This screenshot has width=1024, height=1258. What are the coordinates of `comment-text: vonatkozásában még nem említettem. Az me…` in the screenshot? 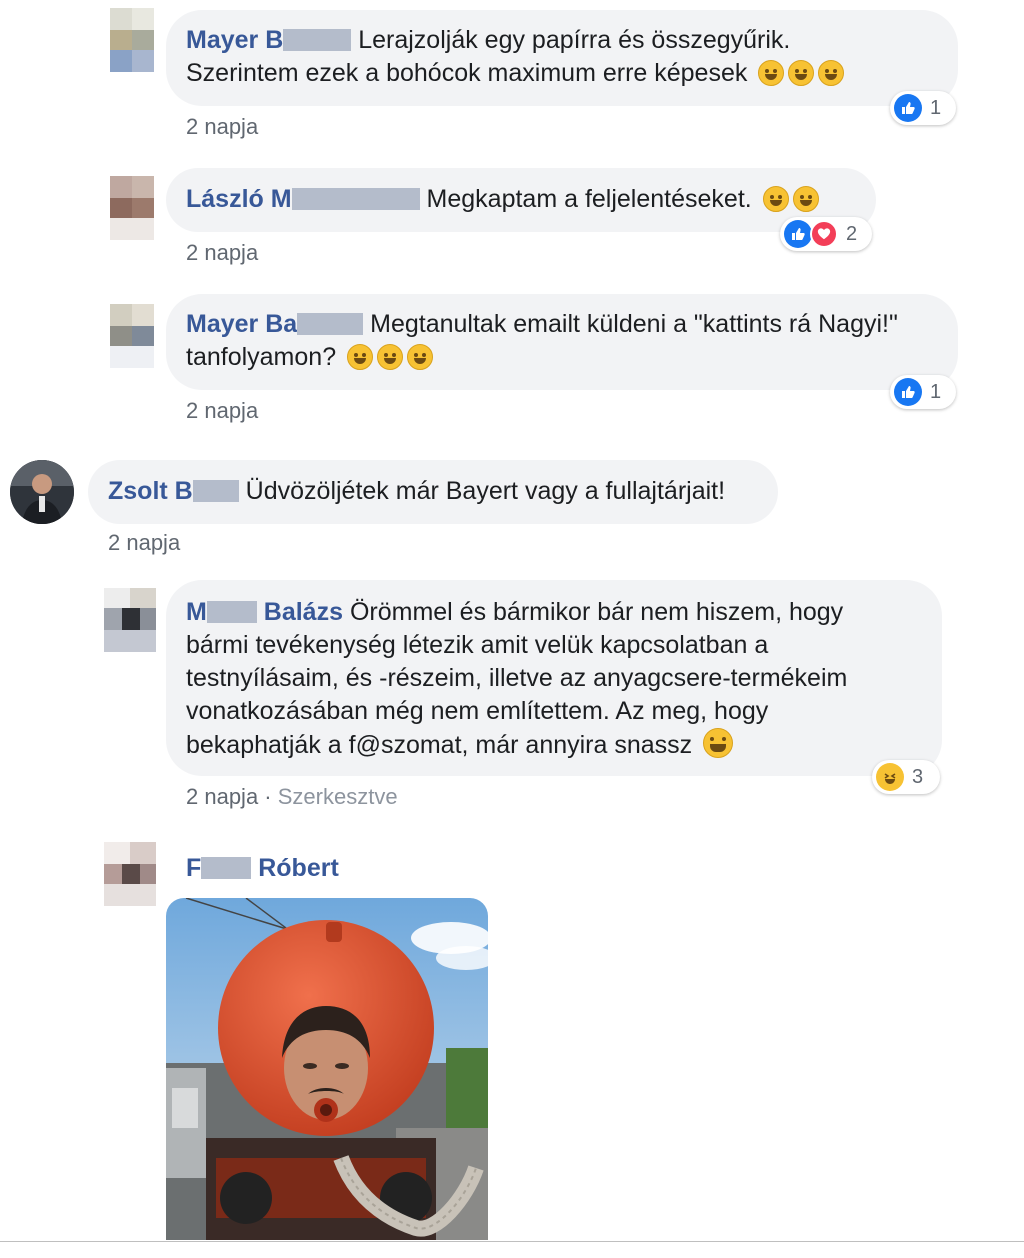 It's located at (477, 711).